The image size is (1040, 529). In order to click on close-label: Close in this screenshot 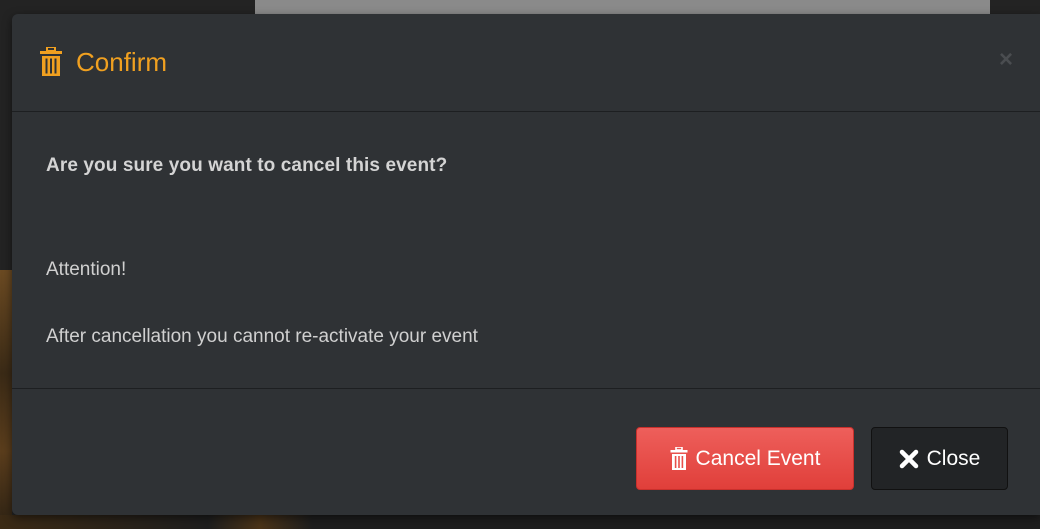, I will do `click(953, 458)`.